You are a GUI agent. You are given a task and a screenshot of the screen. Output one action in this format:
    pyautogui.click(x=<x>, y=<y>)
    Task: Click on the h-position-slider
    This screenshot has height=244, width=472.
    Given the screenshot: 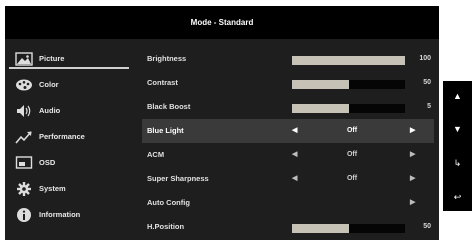 What is the action you would take?
    pyautogui.click(x=348, y=228)
    